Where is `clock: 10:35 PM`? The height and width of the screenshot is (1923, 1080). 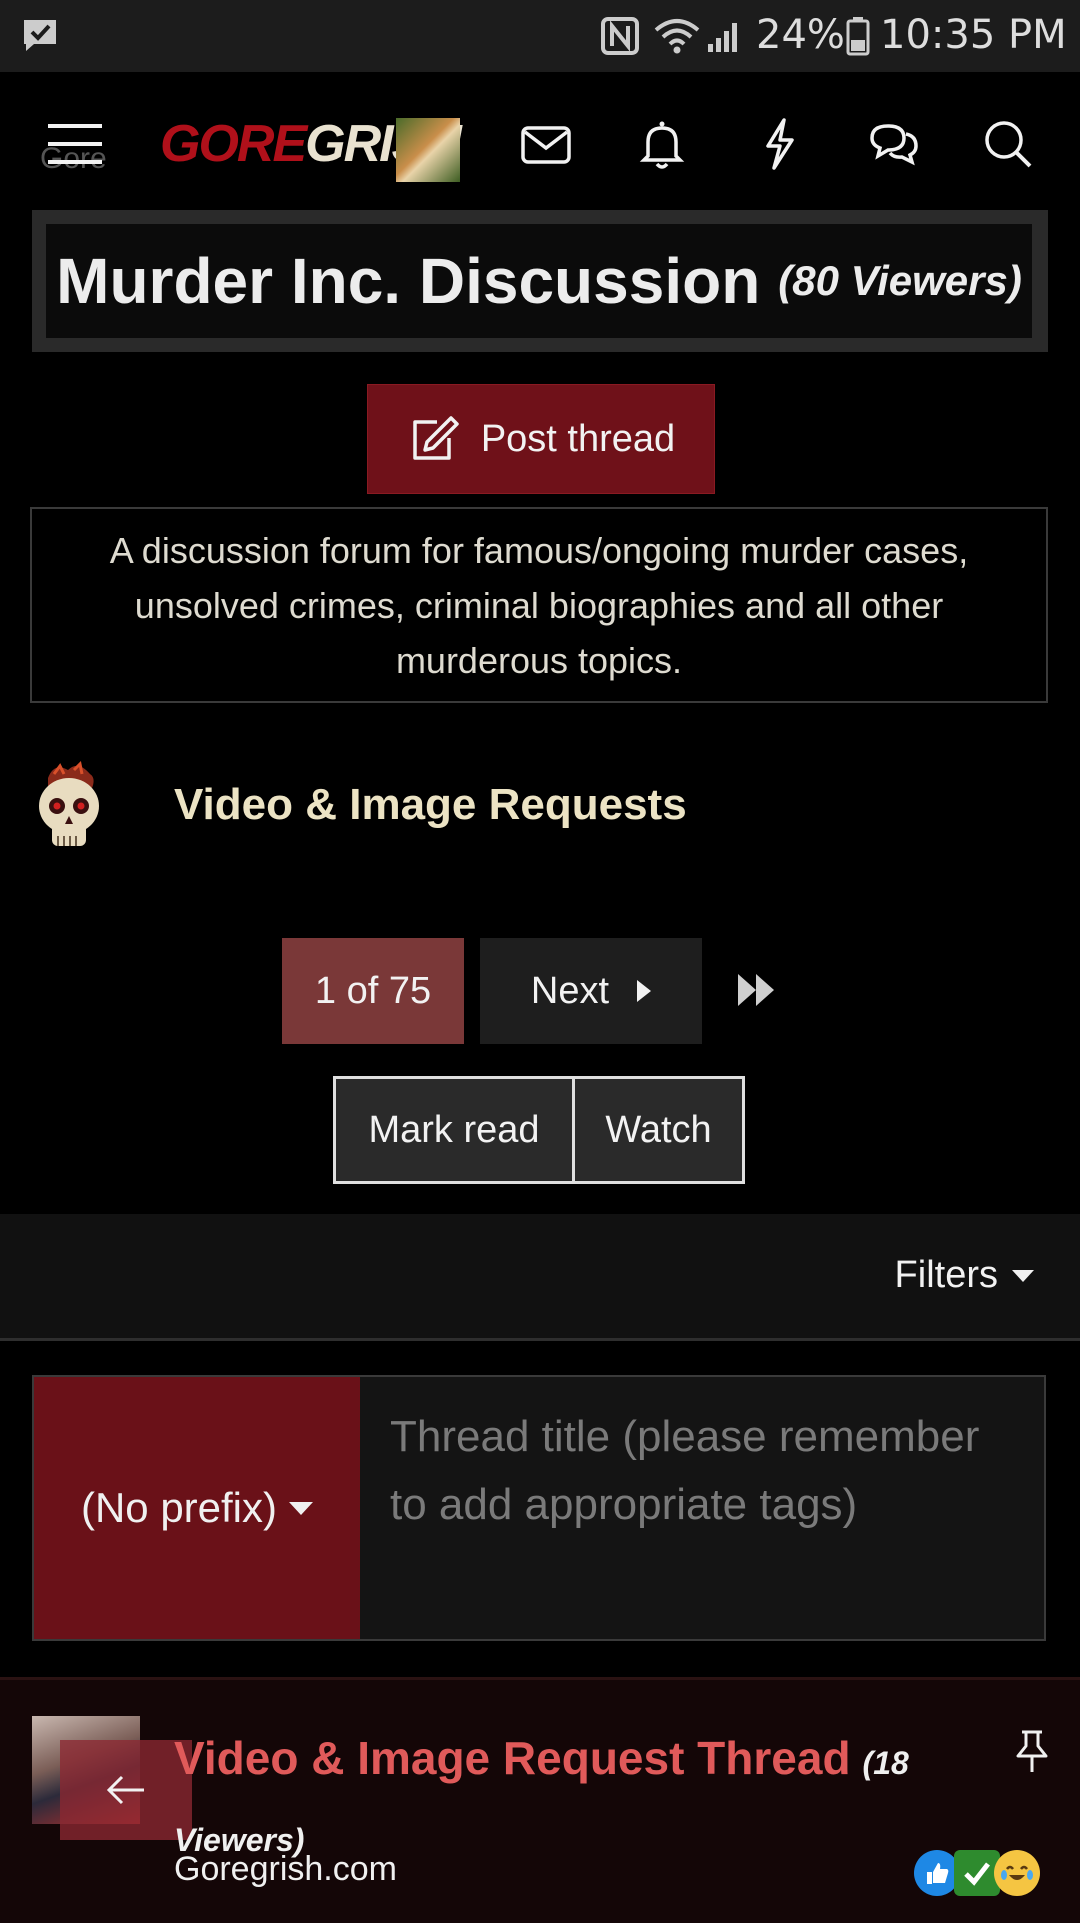
clock: 10:35 PM is located at coordinates (973, 35).